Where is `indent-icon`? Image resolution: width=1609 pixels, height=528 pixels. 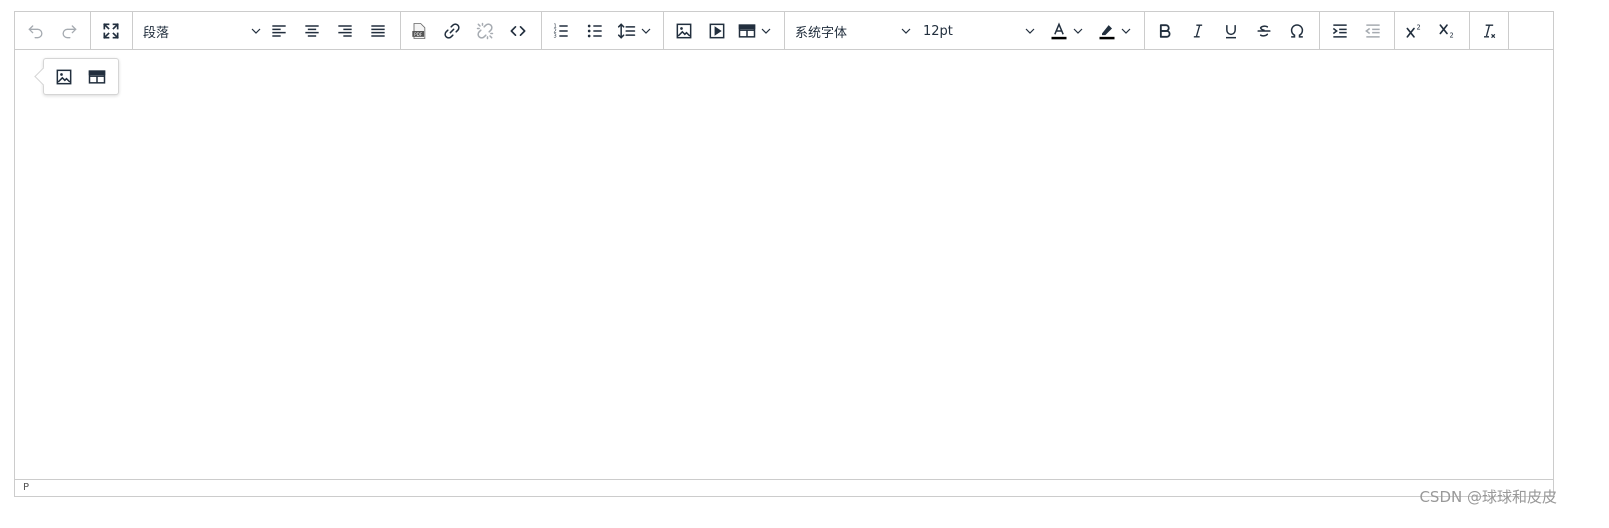
indent-icon is located at coordinates (1339, 31).